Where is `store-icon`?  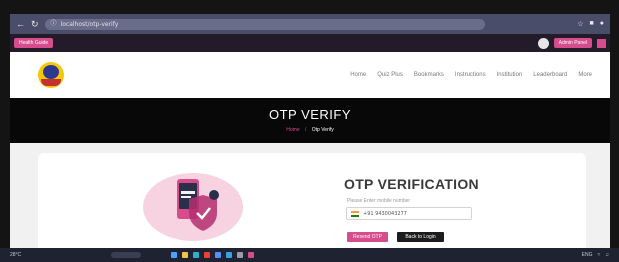 store-icon is located at coordinates (218, 255).